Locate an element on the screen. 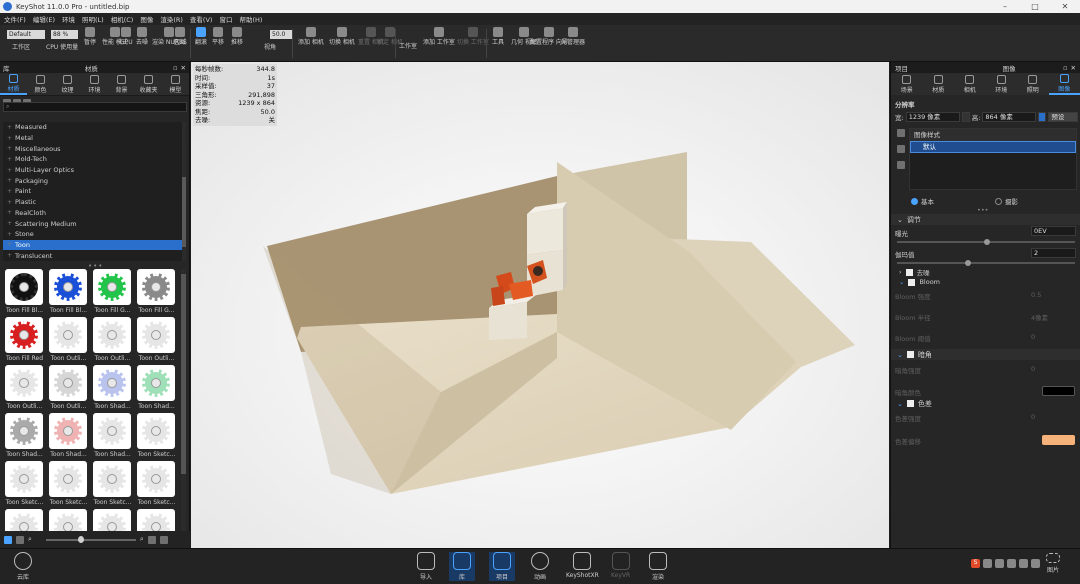 This screenshot has width=1080, height=584. menu-edit: 编辑(E) is located at coordinates (44, 19).